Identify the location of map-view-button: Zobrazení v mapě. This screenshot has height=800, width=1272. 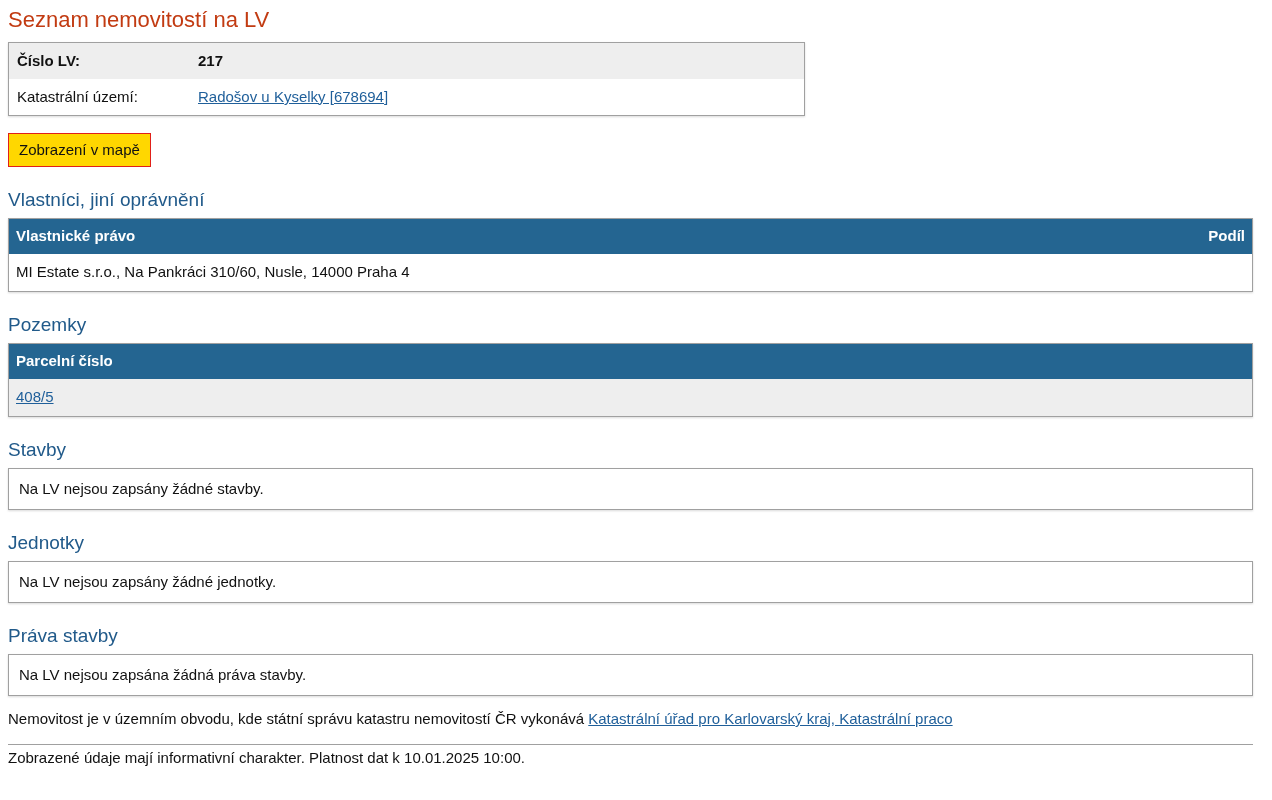
(79, 150).